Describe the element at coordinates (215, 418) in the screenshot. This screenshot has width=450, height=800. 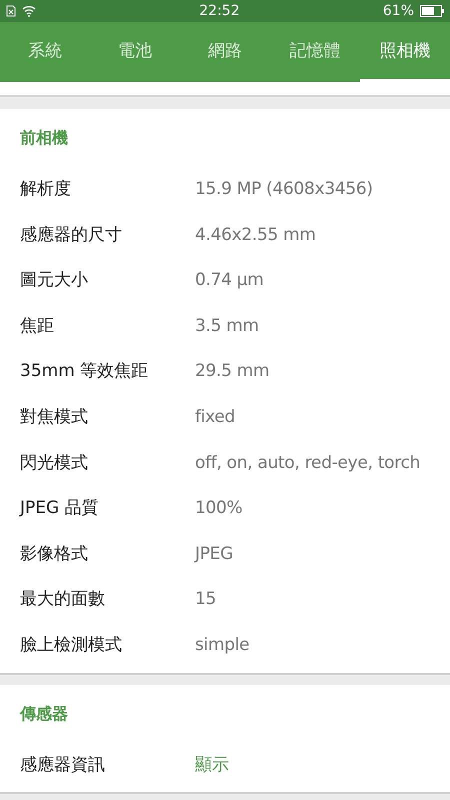
I see `property-value: fixed` at that location.